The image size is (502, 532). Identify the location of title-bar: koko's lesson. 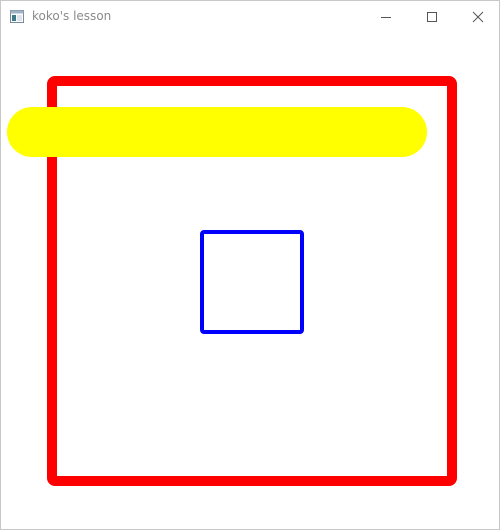
(250, 16).